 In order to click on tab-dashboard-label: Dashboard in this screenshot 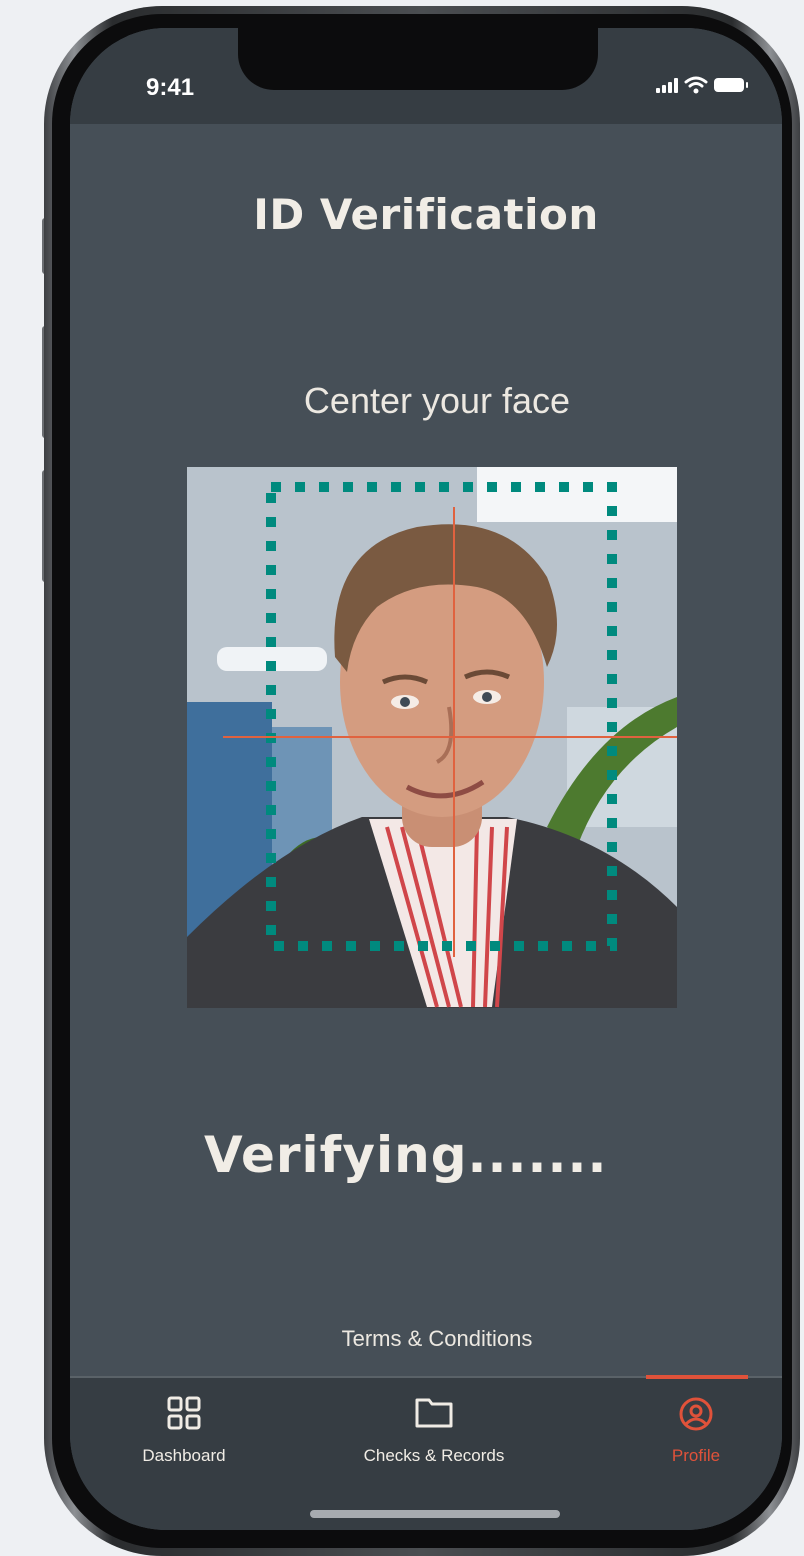, I will do `click(184, 1455)`.